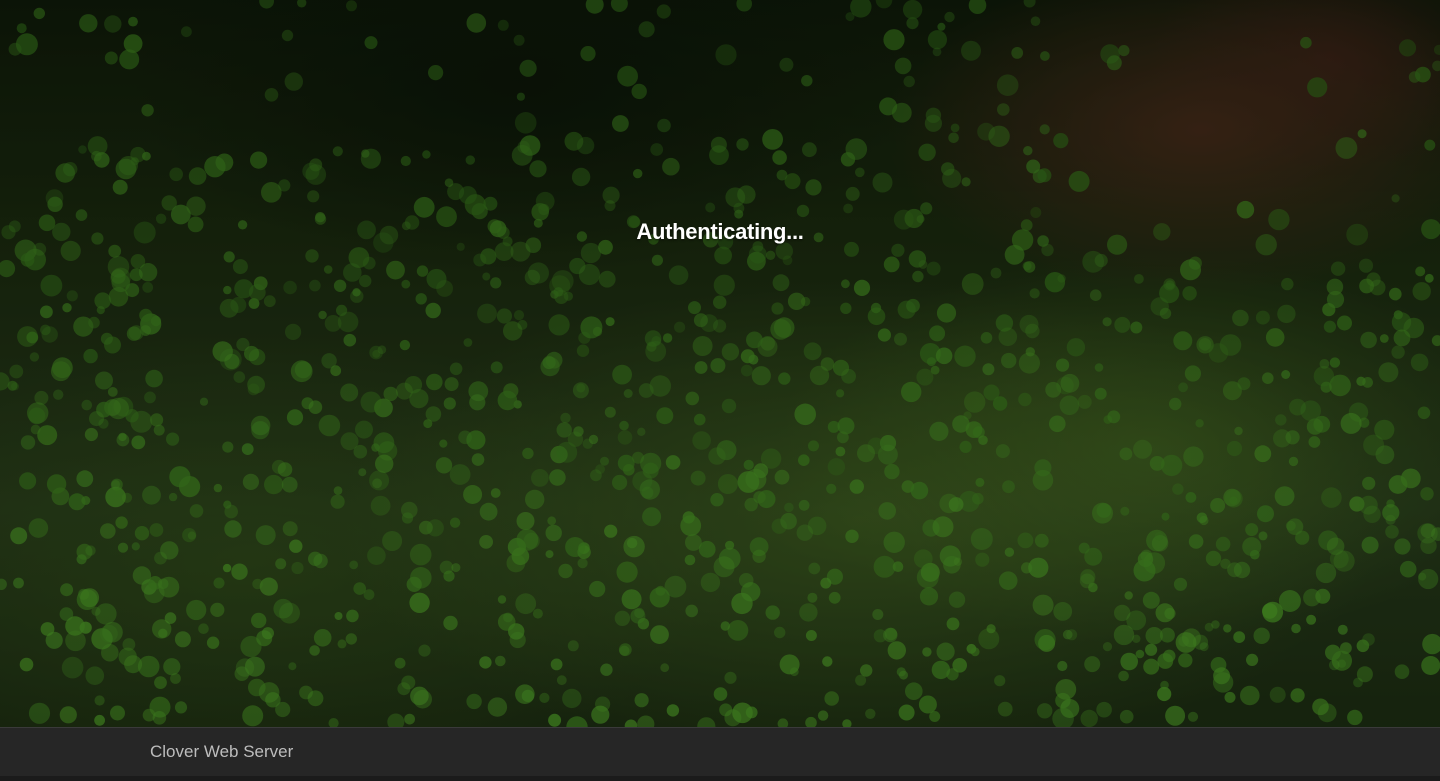 Image resolution: width=1440 pixels, height=781 pixels. I want to click on footer-strip, so click(720, 778).